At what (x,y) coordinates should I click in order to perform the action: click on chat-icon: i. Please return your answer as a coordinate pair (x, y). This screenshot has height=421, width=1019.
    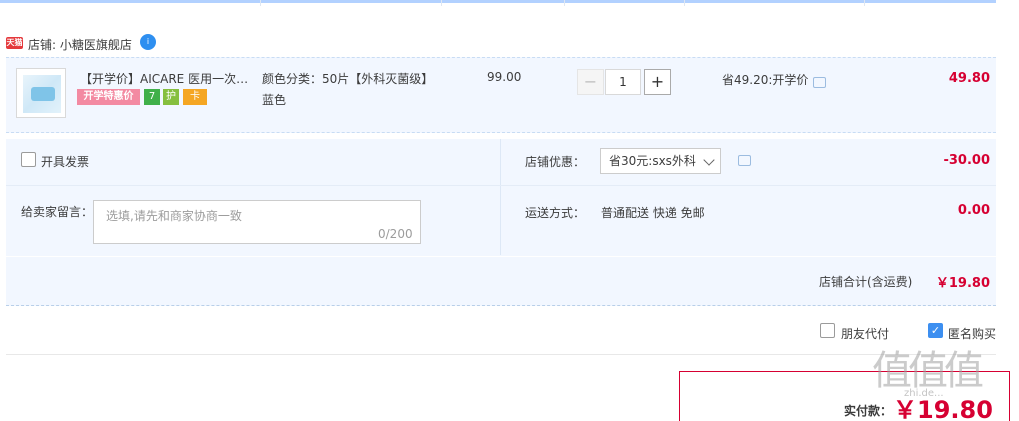
    Looking at the image, I should click on (148, 42).